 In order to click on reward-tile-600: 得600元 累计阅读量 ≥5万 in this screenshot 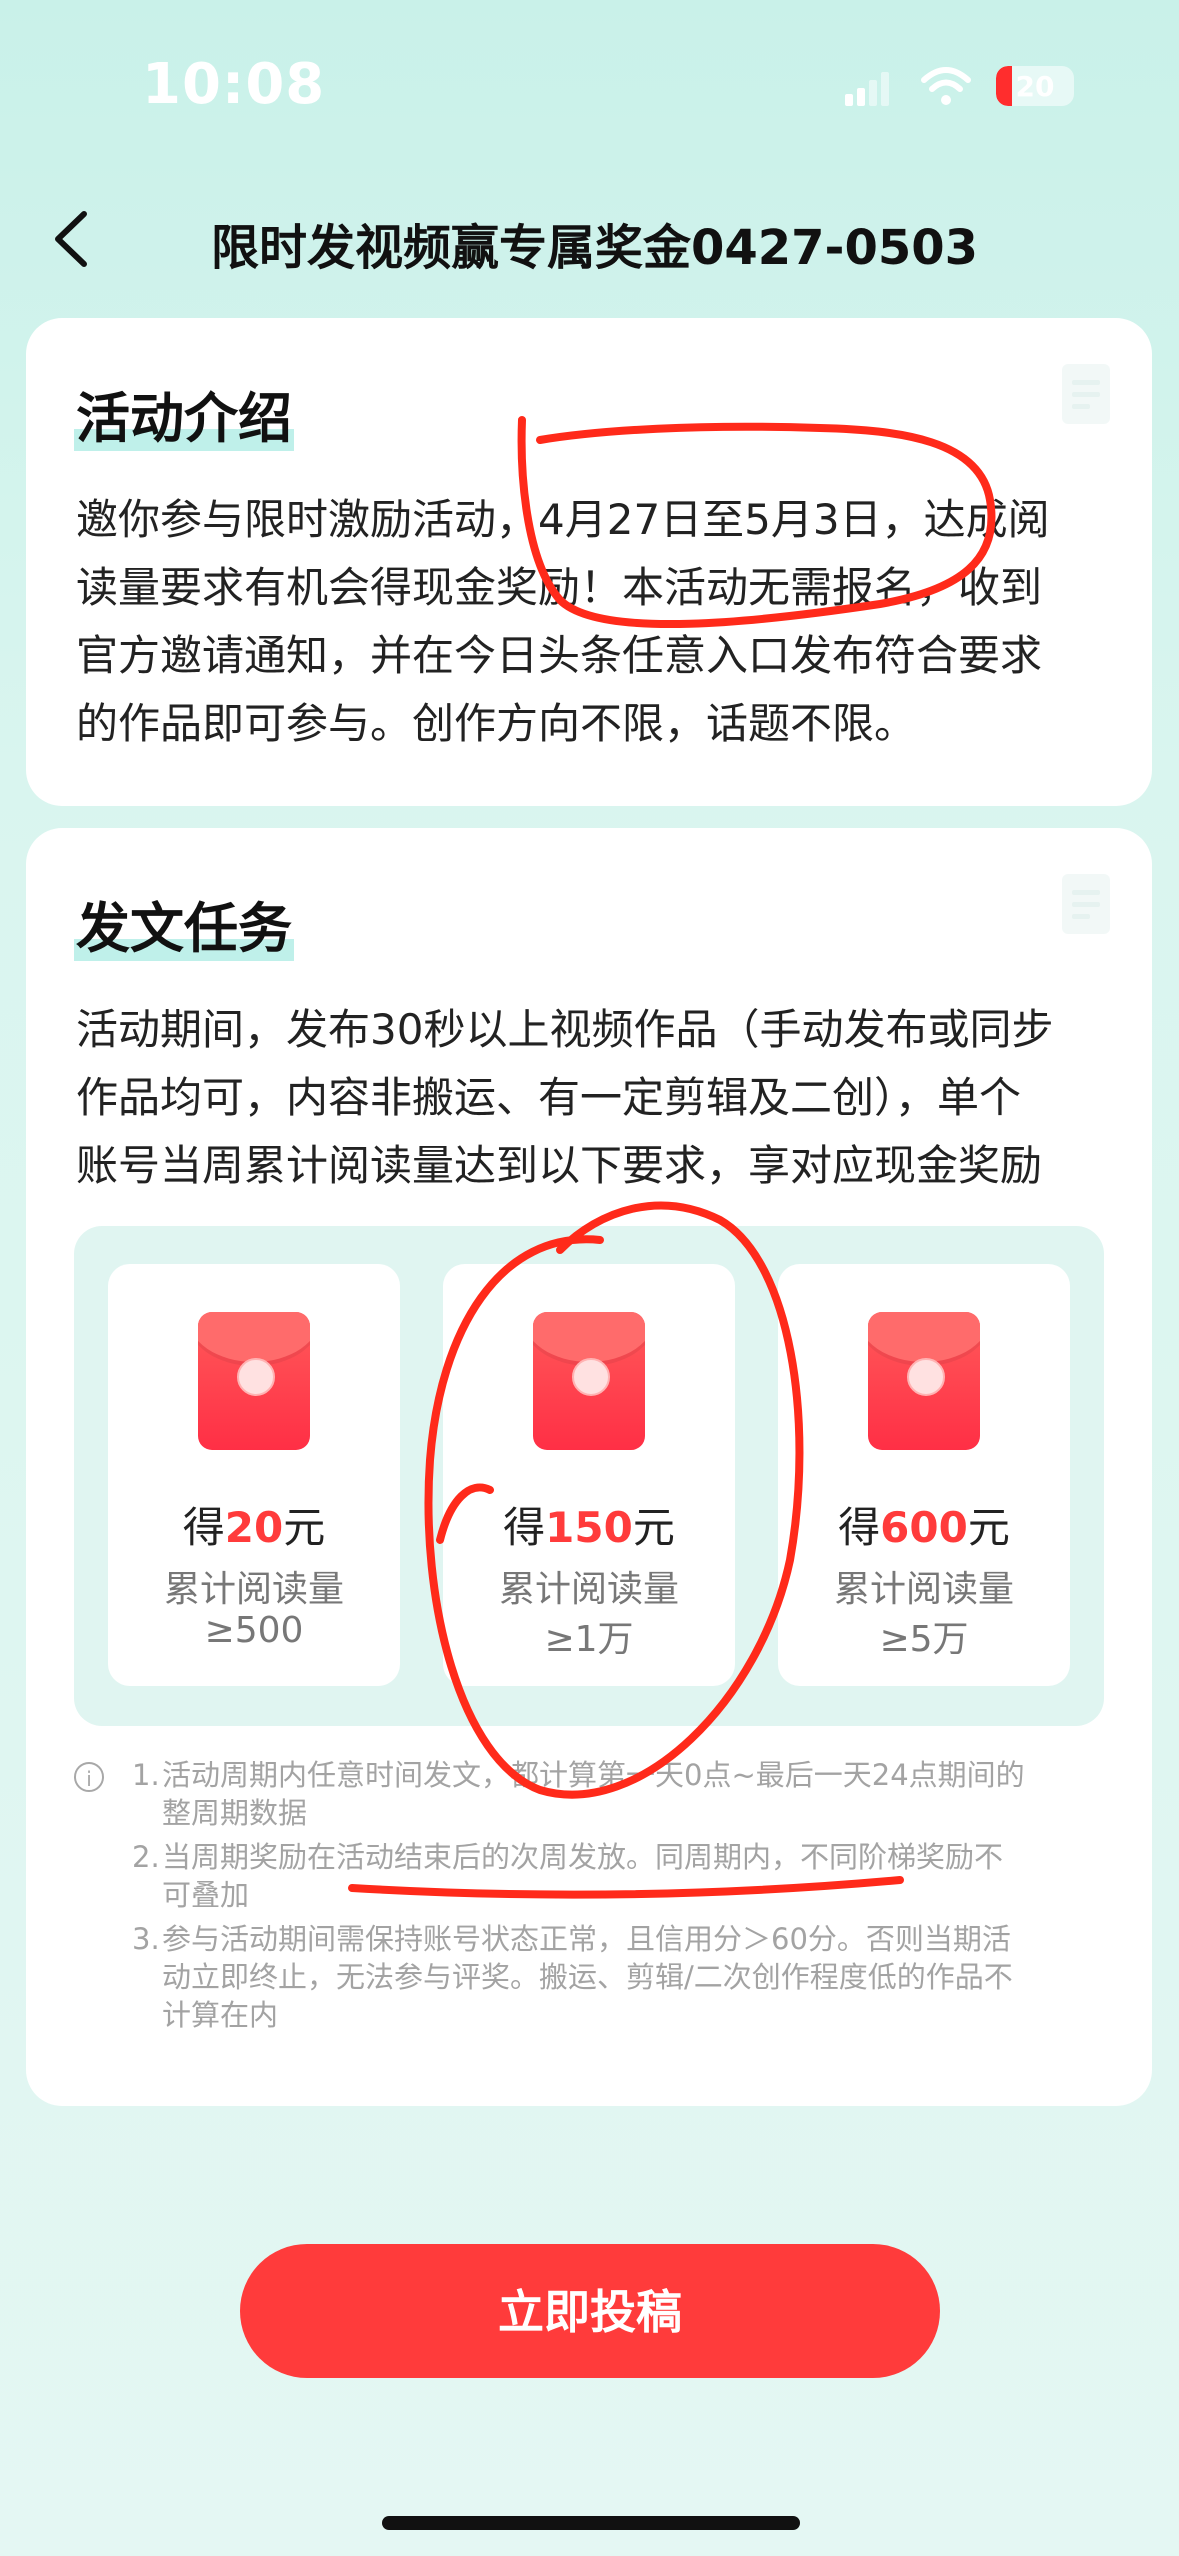, I will do `click(924, 1475)`.